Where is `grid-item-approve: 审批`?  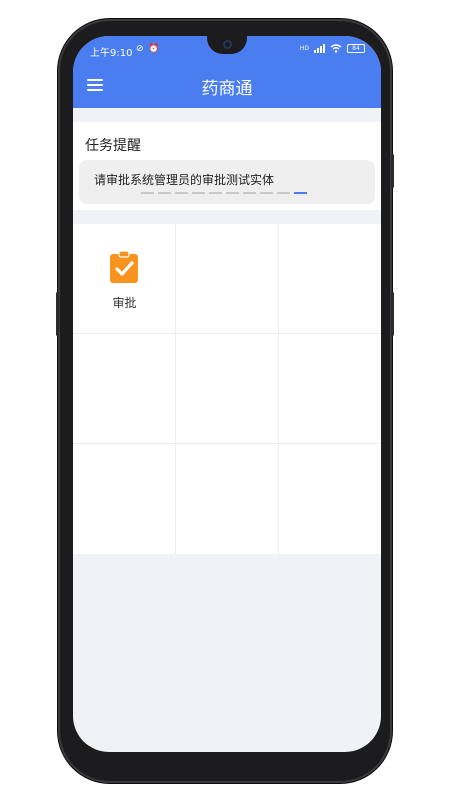 grid-item-approve: 审批 is located at coordinates (124, 279).